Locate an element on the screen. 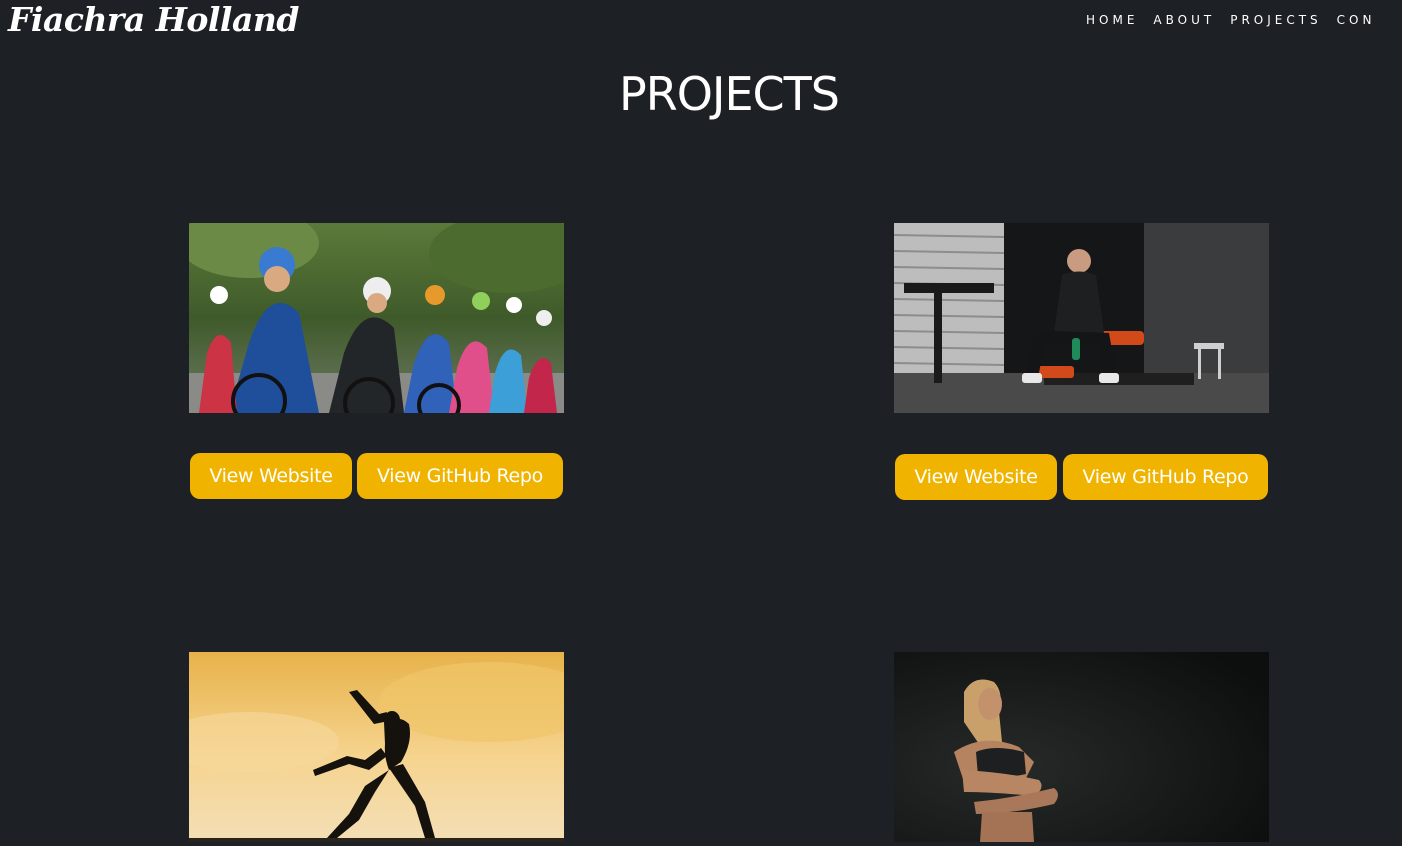 The height and width of the screenshot is (846, 1402). main-nav: HOME ABOUT PROJECTS CON is located at coordinates (1238, 20).